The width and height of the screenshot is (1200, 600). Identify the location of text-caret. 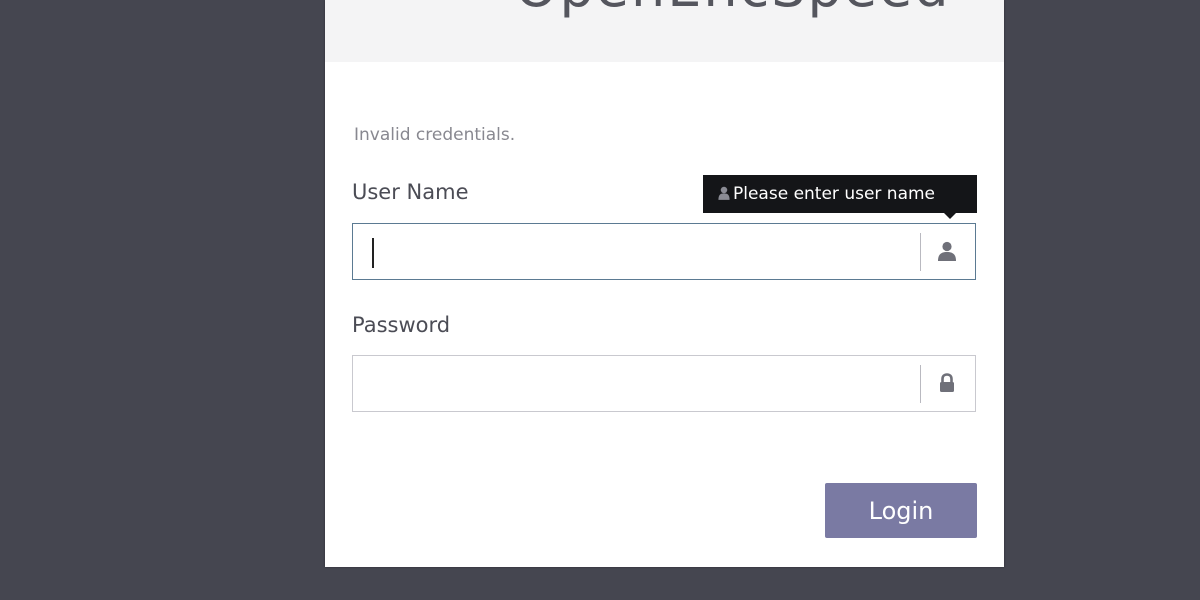
(373, 253).